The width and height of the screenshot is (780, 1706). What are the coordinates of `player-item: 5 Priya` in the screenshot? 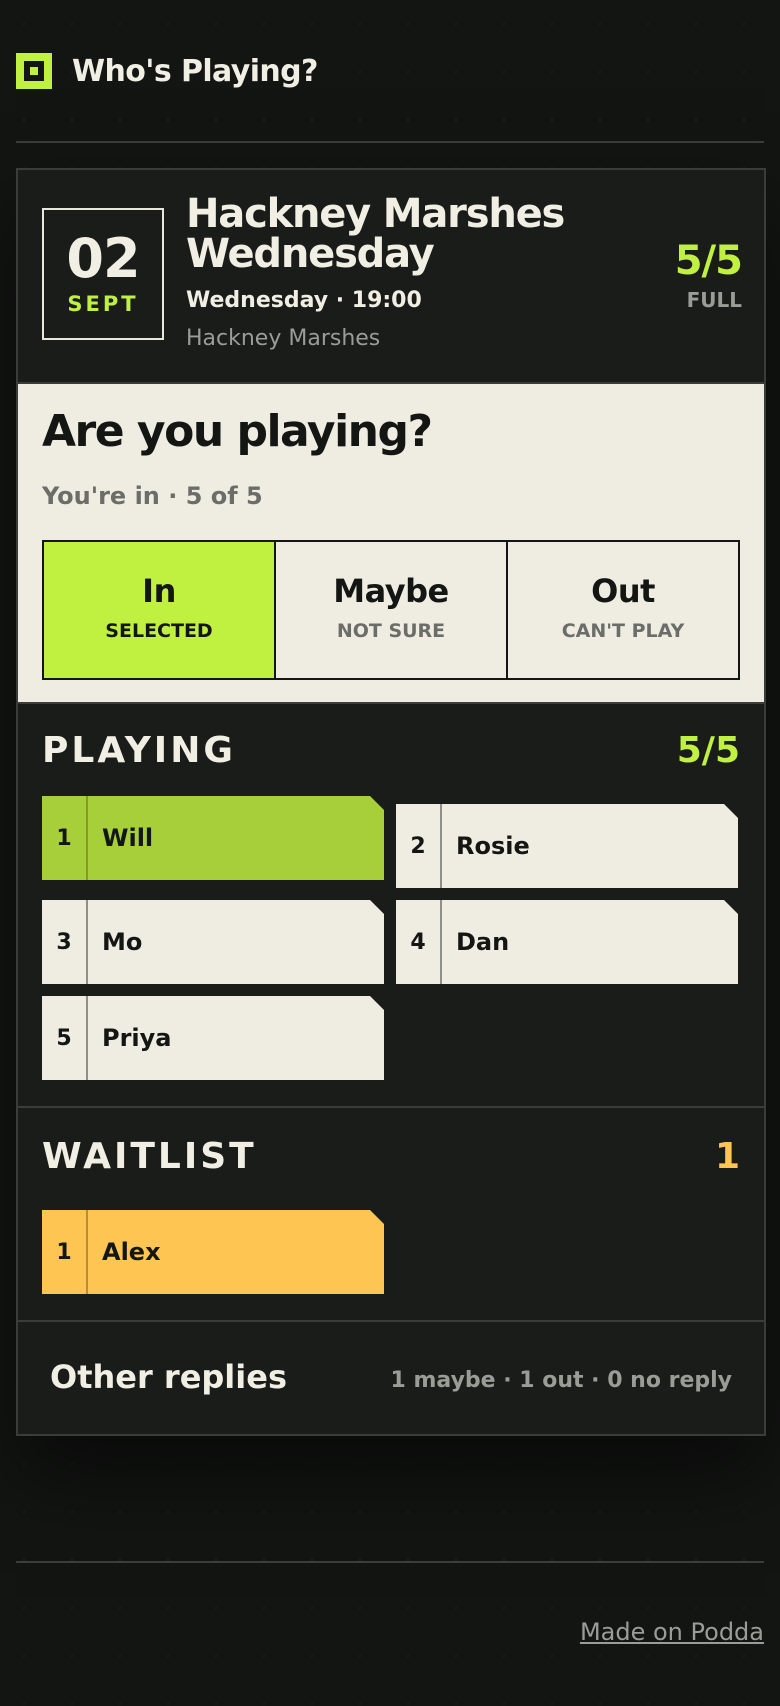 It's located at (213, 1038).